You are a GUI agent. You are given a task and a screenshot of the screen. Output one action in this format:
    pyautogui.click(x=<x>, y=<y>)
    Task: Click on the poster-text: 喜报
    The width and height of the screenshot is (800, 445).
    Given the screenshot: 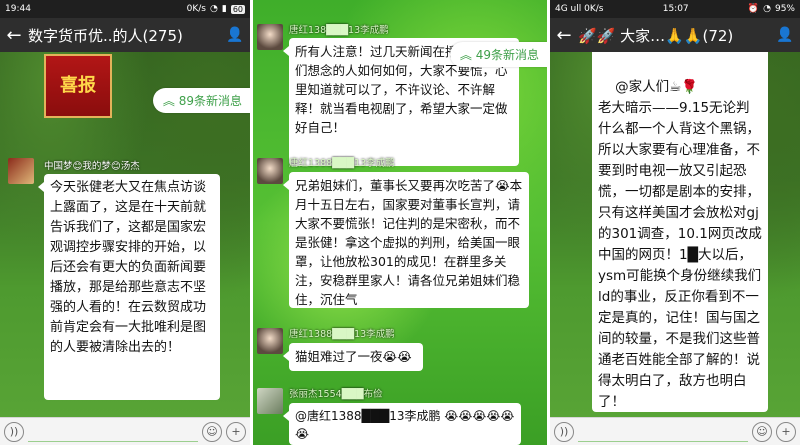 What is the action you would take?
    pyautogui.click(x=78, y=85)
    